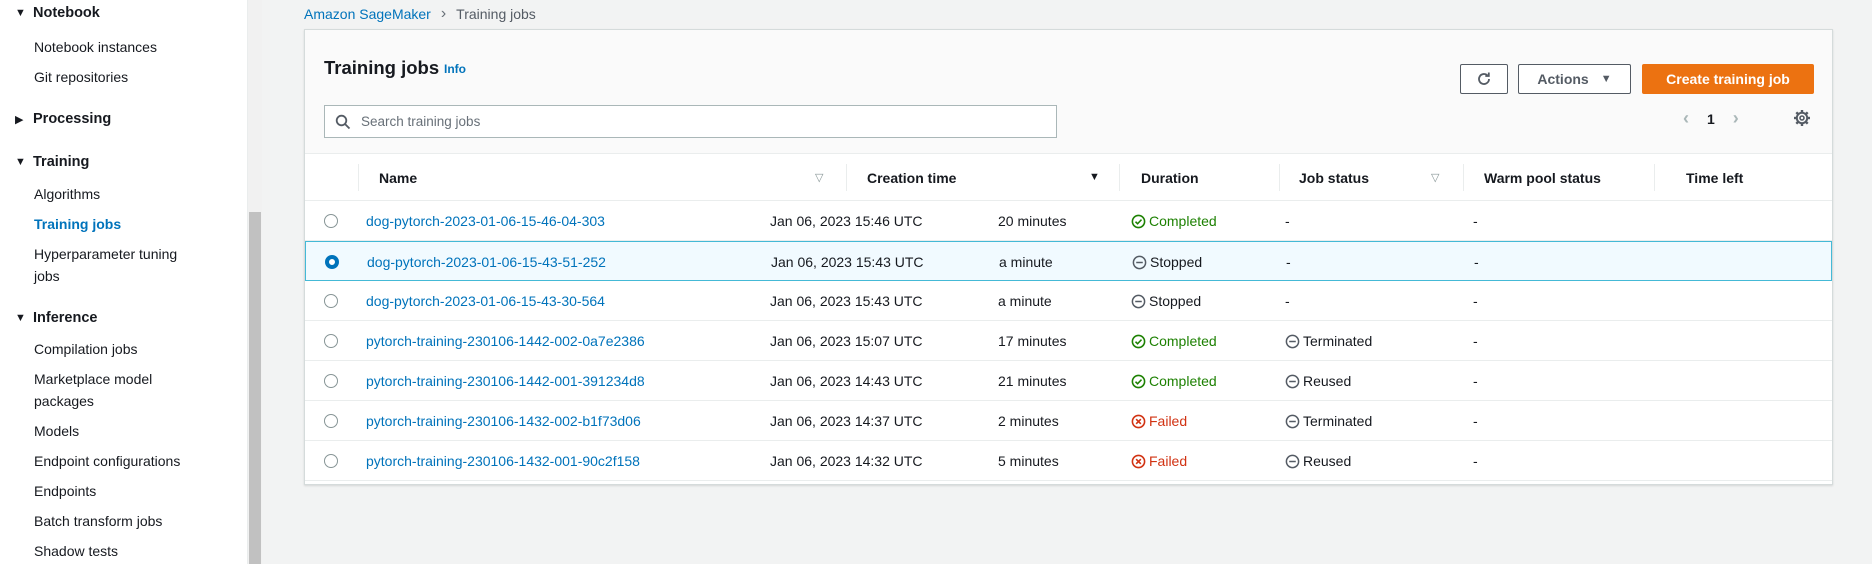 Image resolution: width=1872 pixels, height=564 pixels. I want to click on job-status: Failed, so click(1159, 421).